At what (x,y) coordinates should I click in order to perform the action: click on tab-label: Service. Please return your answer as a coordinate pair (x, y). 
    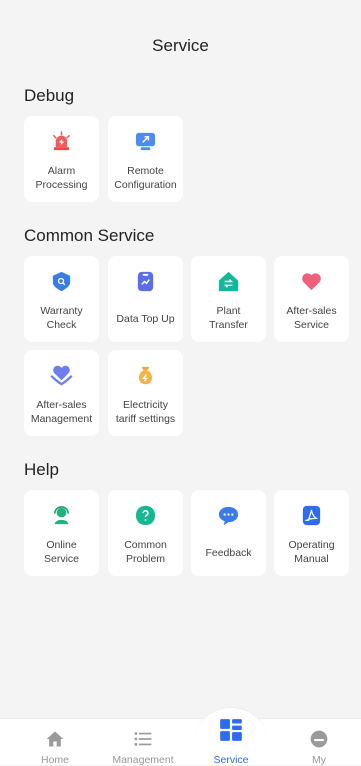
    Looking at the image, I should click on (231, 760).